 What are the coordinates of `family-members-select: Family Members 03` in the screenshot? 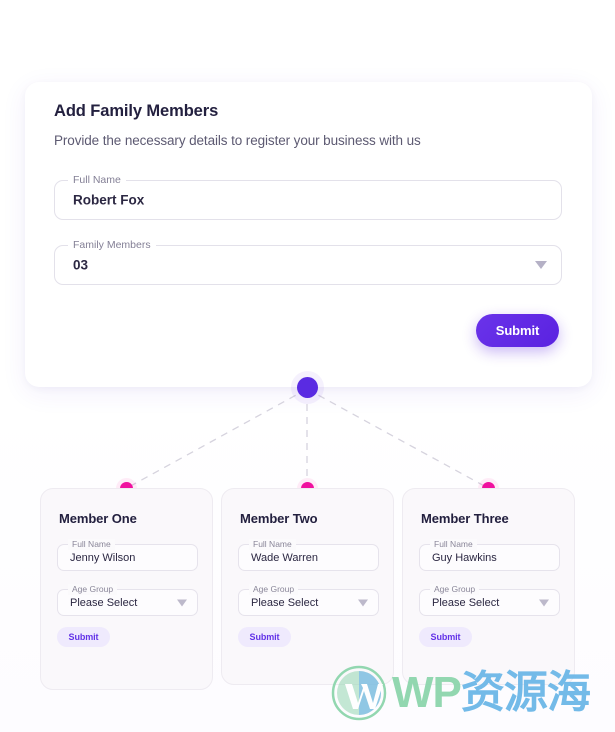 It's located at (308, 262).